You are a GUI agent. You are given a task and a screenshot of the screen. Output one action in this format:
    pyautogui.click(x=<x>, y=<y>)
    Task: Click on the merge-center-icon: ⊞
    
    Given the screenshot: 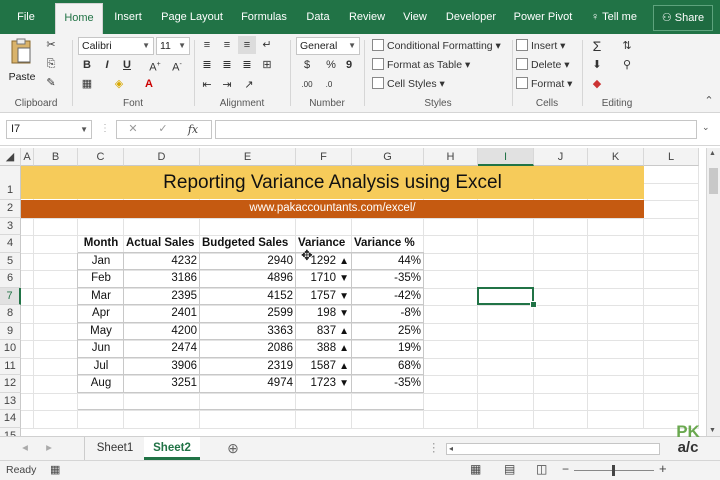 What is the action you would take?
    pyautogui.click(x=267, y=65)
    